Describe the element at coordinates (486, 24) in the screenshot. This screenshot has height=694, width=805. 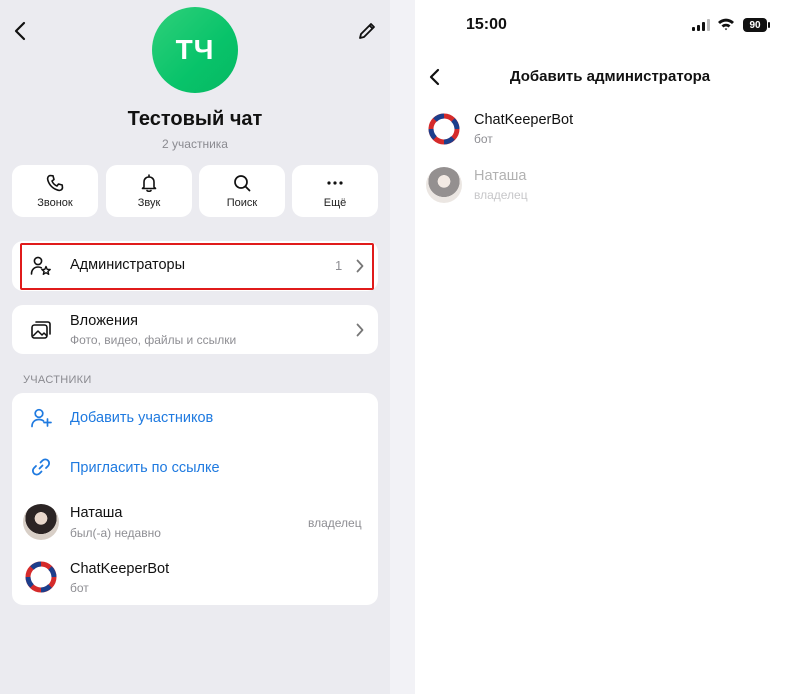
I see `status-time: 15:00` at that location.